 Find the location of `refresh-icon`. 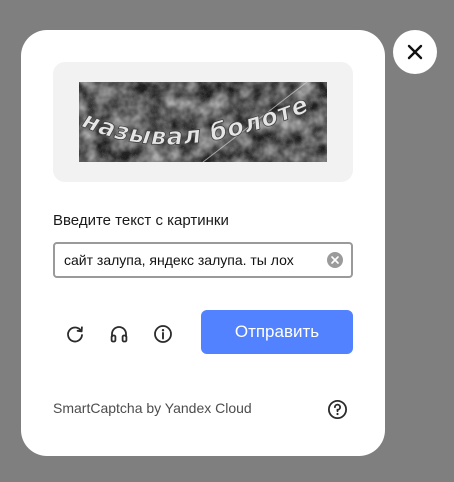

refresh-icon is located at coordinates (75, 334).